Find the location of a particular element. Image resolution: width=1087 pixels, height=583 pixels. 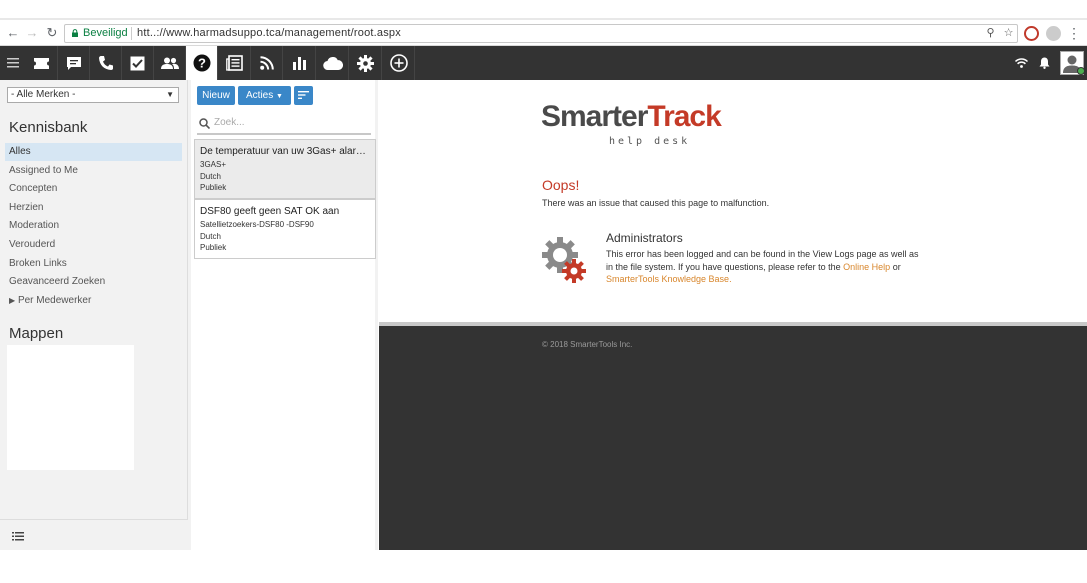

reports-chart-icon is located at coordinates (300, 63).